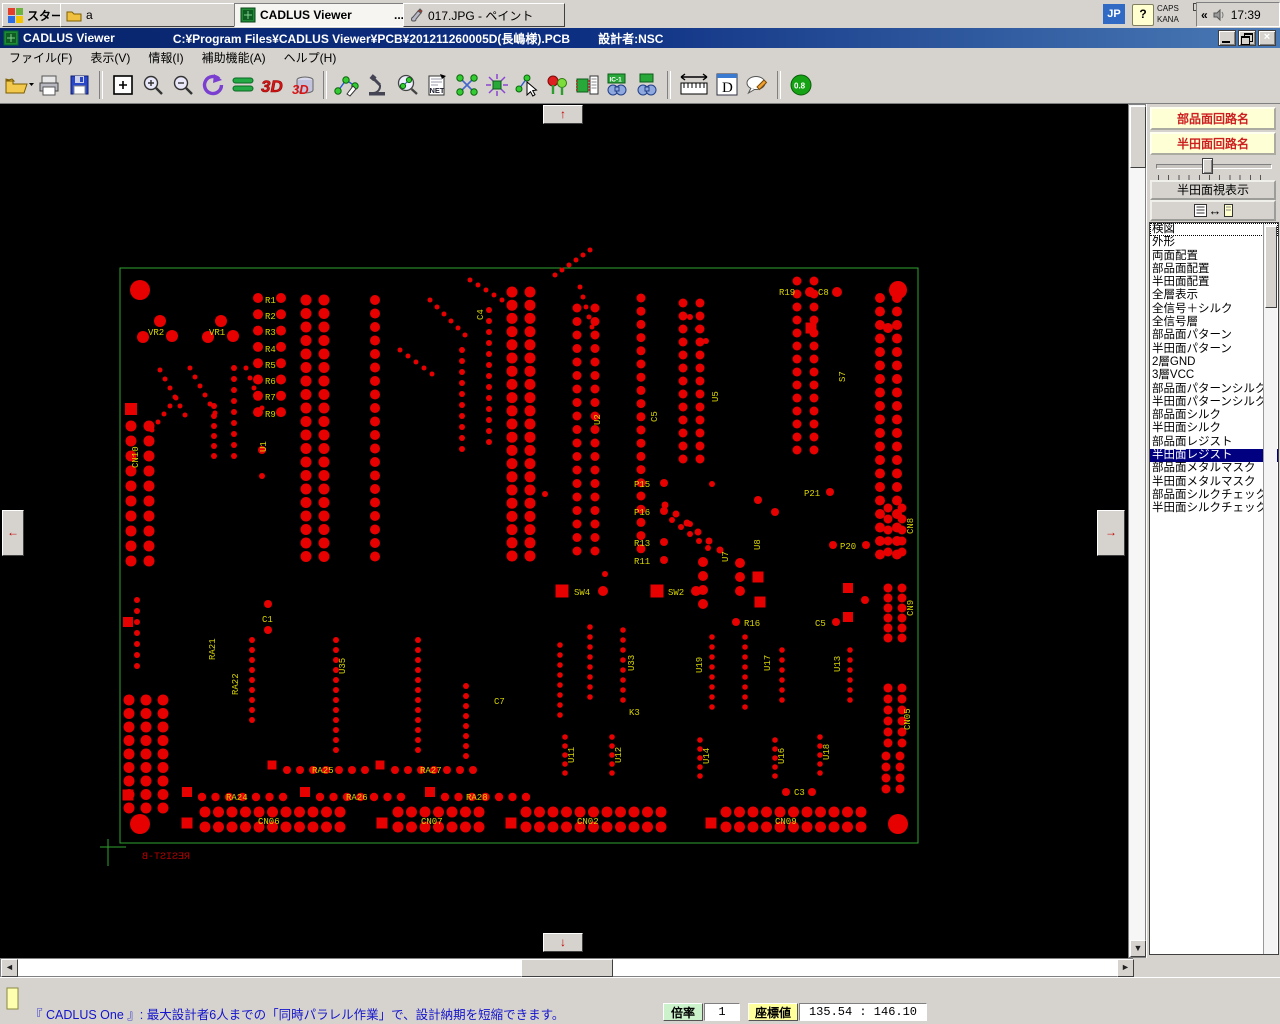 This screenshot has width=1280, height=1024. I want to click on hscroll-right-arrow: ►, so click(1125, 968).